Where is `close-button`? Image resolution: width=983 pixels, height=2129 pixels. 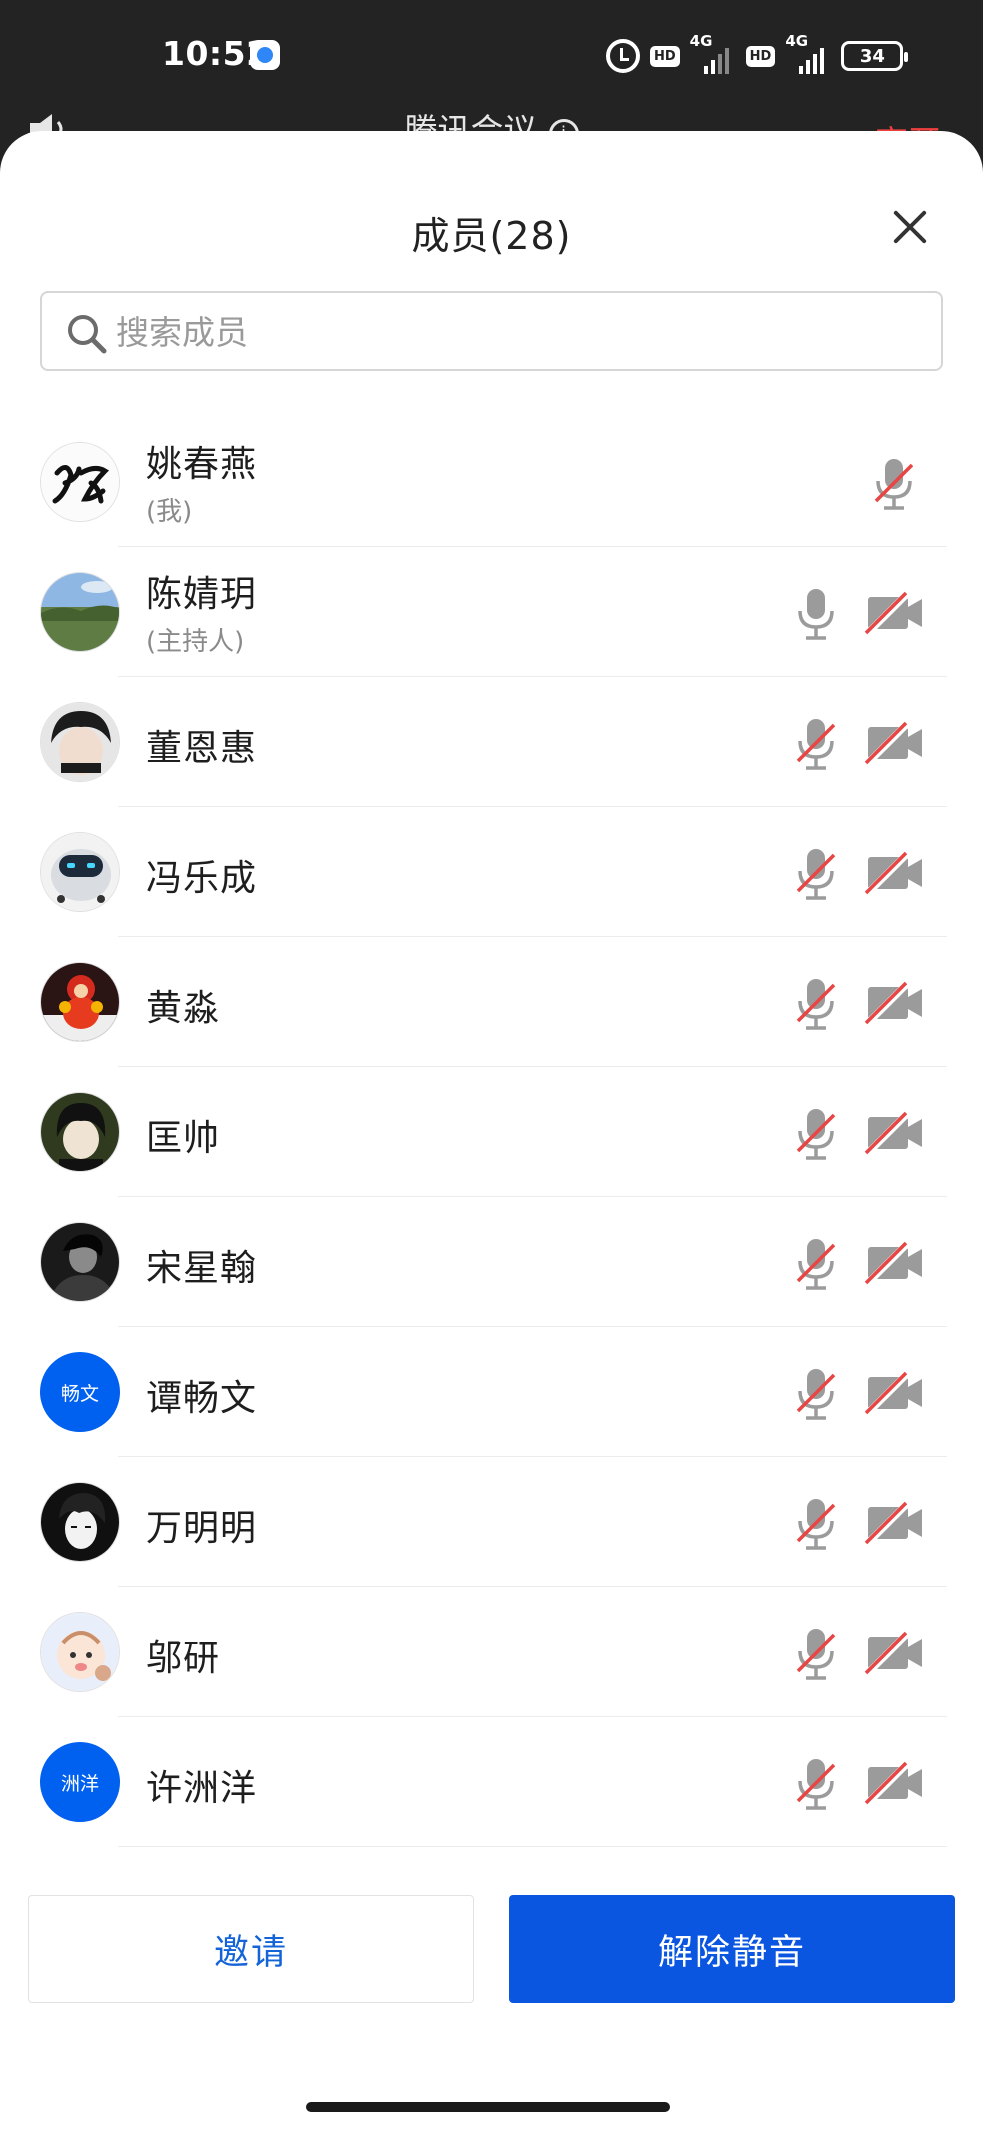 close-button is located at coordinates (910, 227).